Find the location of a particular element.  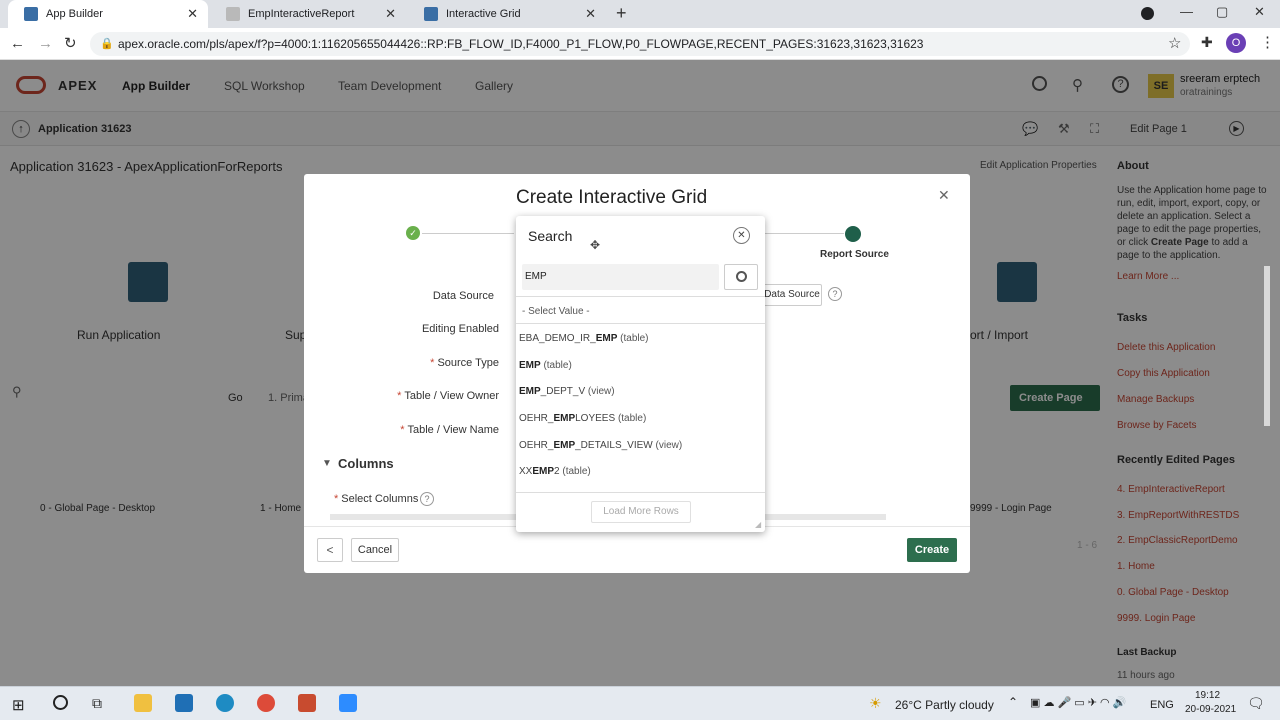

tab-interactive-grid: Interactive Grid ✕ is located at coordinates (507, 14).